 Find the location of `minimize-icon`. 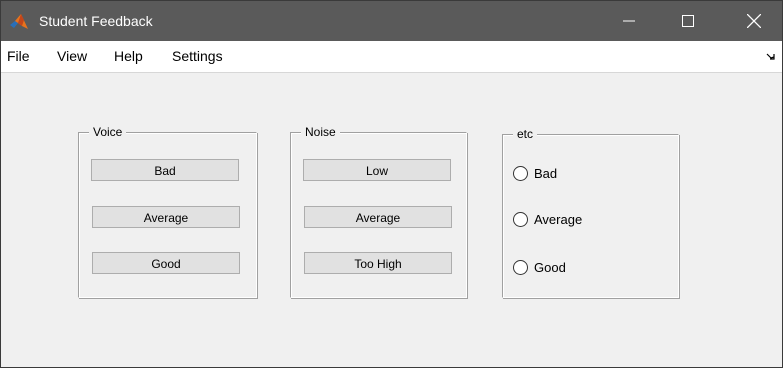

minimize-icon is located at coordinates (629, 21).